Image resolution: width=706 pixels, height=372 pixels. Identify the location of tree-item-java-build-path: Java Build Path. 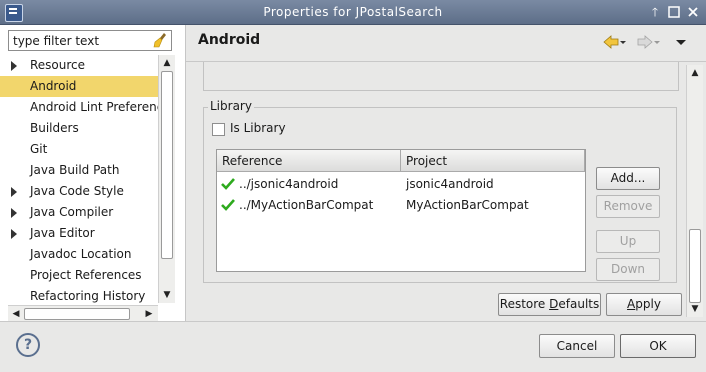
(79, 170).